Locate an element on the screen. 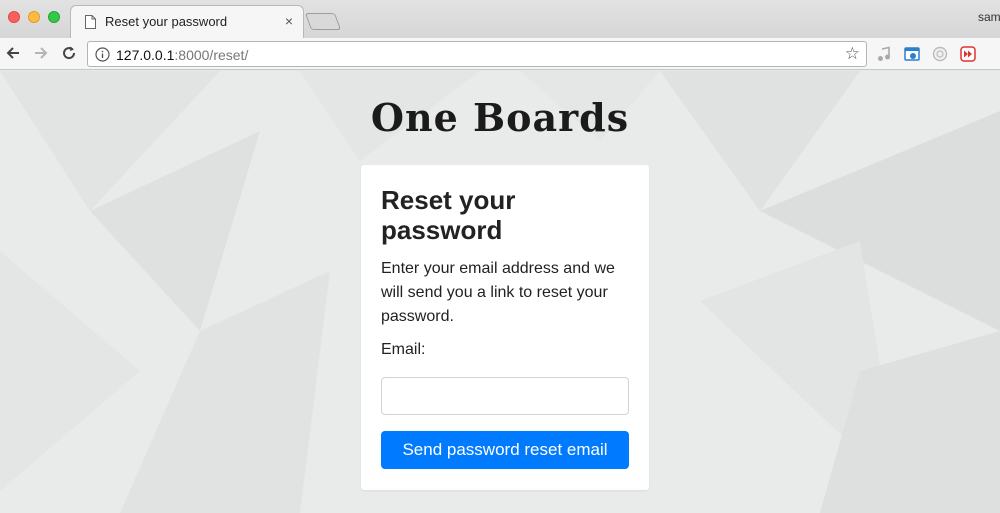  card-title: Reset your password is located at coordinates (448, 215).